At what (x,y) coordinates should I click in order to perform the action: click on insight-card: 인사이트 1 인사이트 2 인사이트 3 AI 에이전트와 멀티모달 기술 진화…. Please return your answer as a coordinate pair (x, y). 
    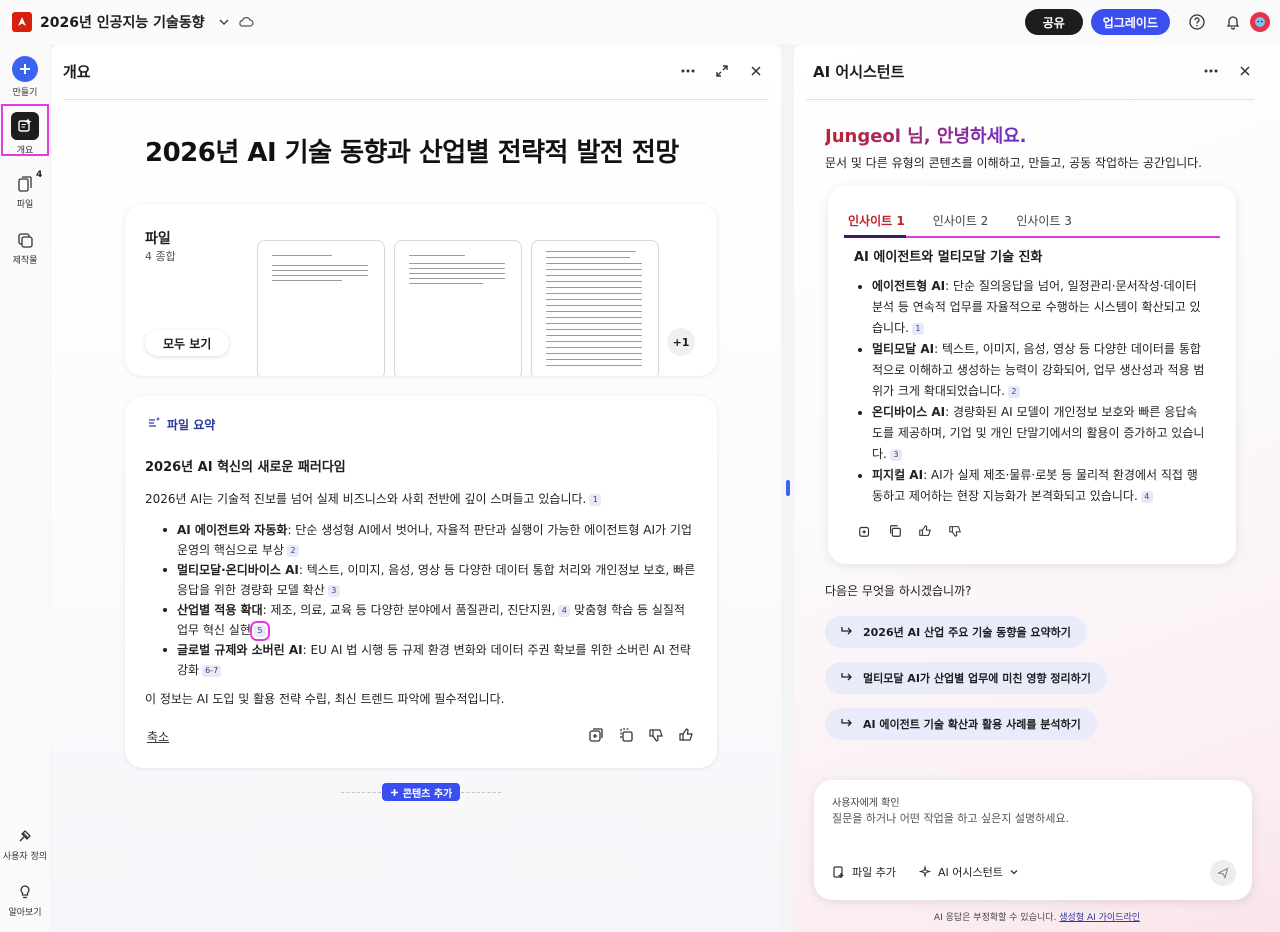
    Looking at the image, I should click on (1032, 375).